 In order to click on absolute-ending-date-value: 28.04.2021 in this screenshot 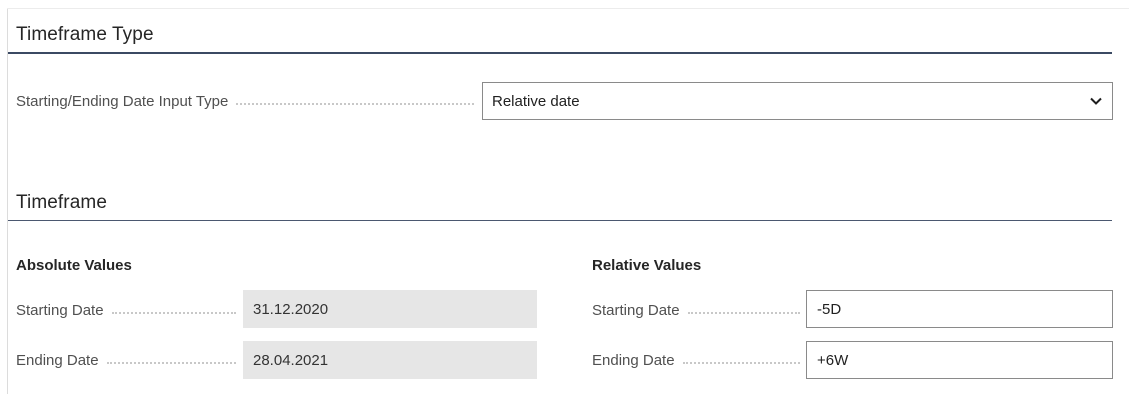, I will do `click(390, 360)`.